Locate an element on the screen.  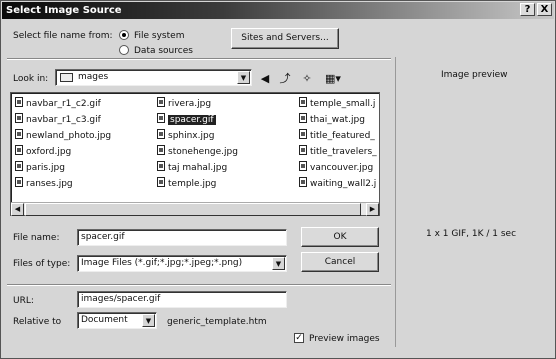
url-label: URL: is located at coordinates (23, 301).